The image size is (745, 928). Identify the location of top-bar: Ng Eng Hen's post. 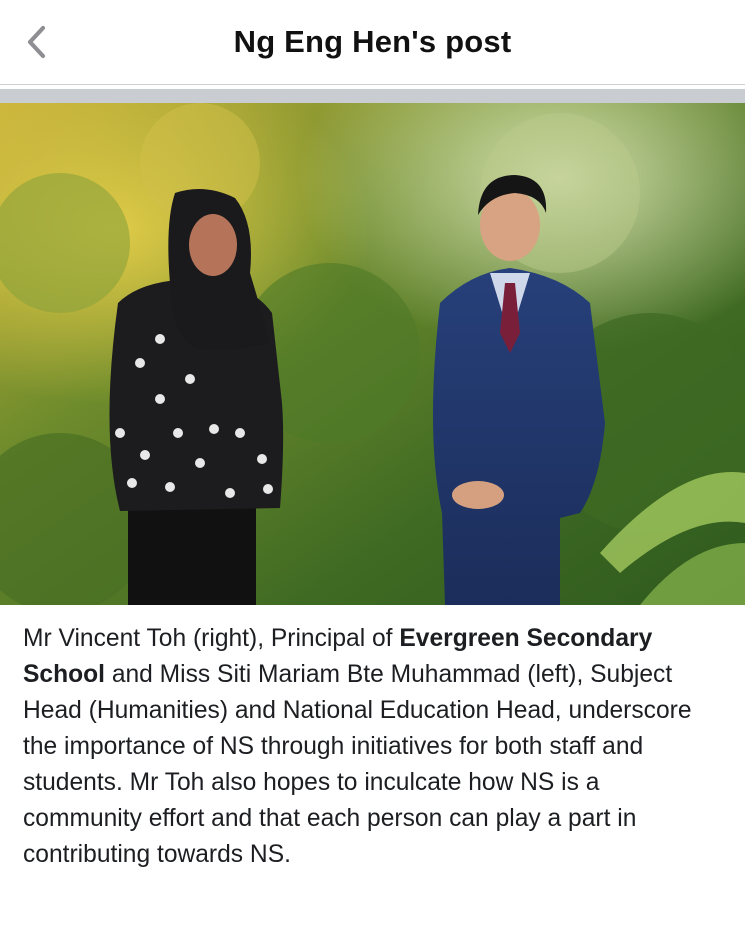
(372, 42).